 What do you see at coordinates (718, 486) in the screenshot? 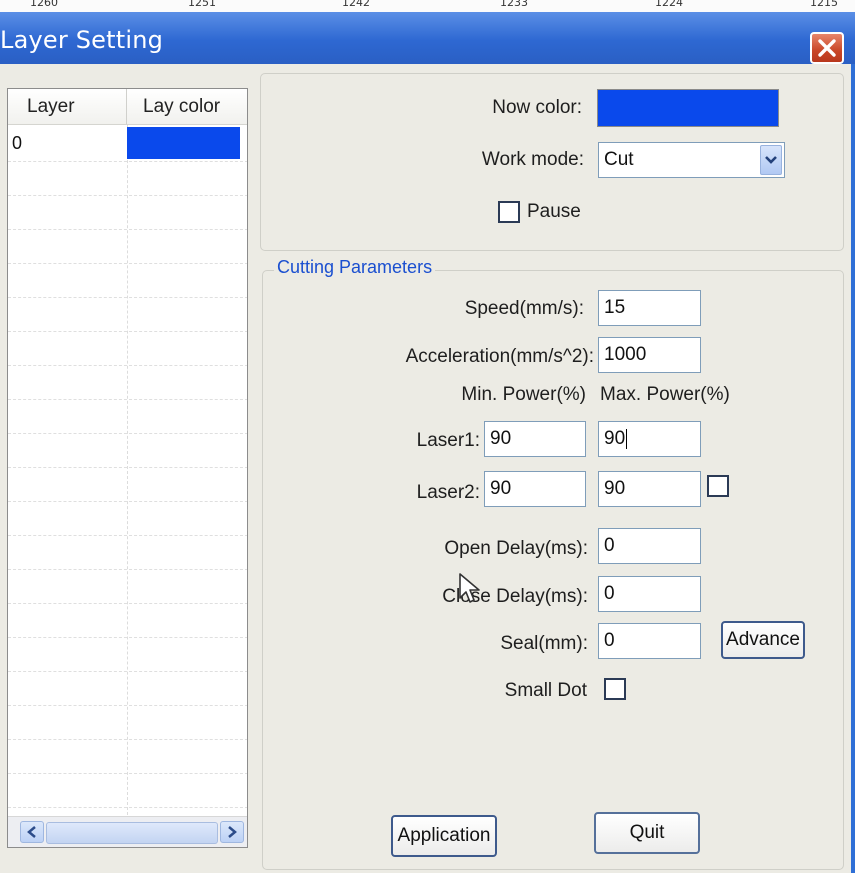
I see `laser2-enable-checkbox` at bounding box center [718, 486].